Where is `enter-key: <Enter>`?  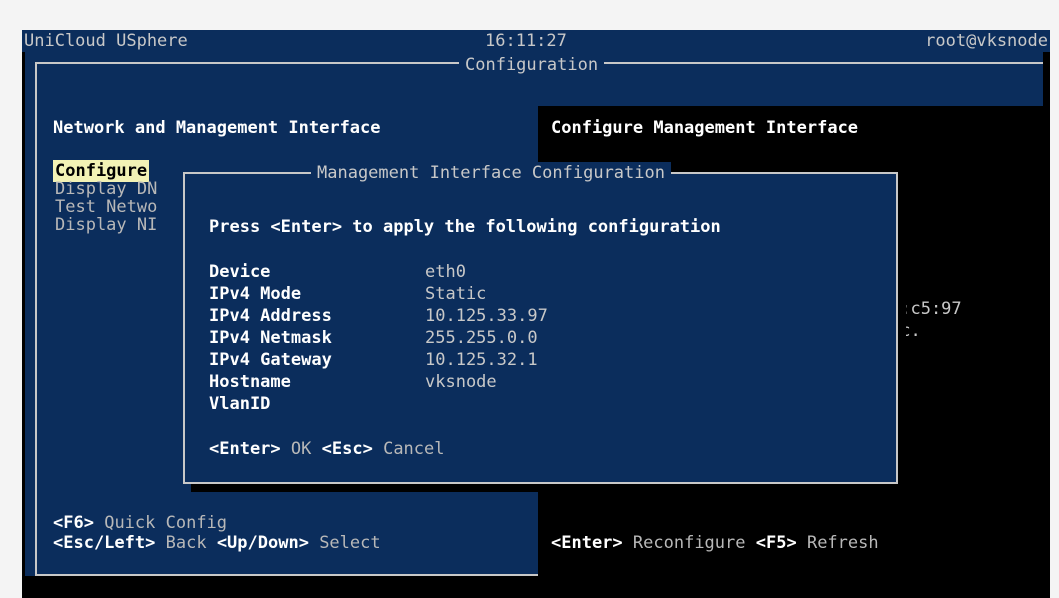 enter-key: <Enter> is located at coordinates (587, 543).